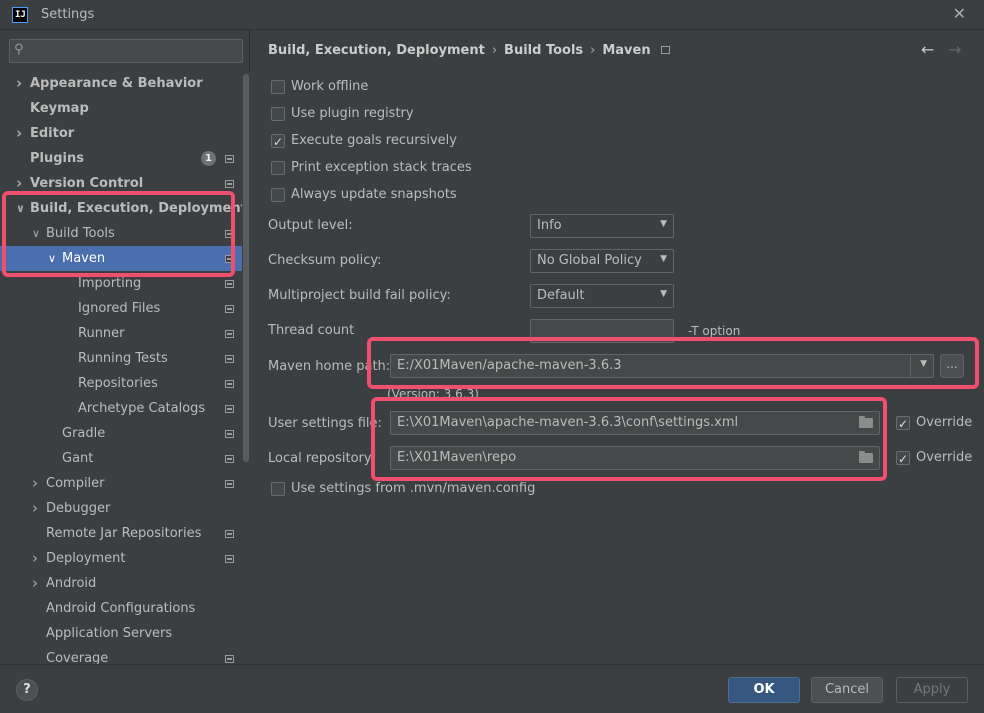 This screenshot has height=713, width=984. I want to click on sidebar-item-runner: Runner, so click(121, 333).